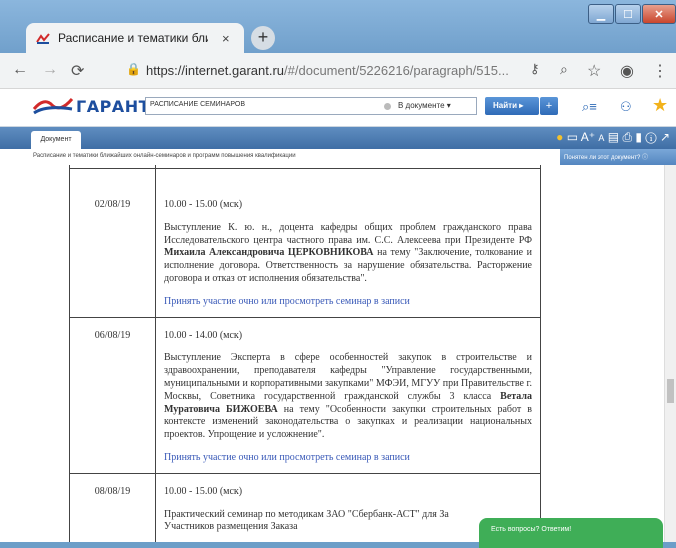 This screenshot has width=676, height=548. Describe the element at coordinates (549, 106) in the screenshot. I see `add-condition-button: +` at that location.